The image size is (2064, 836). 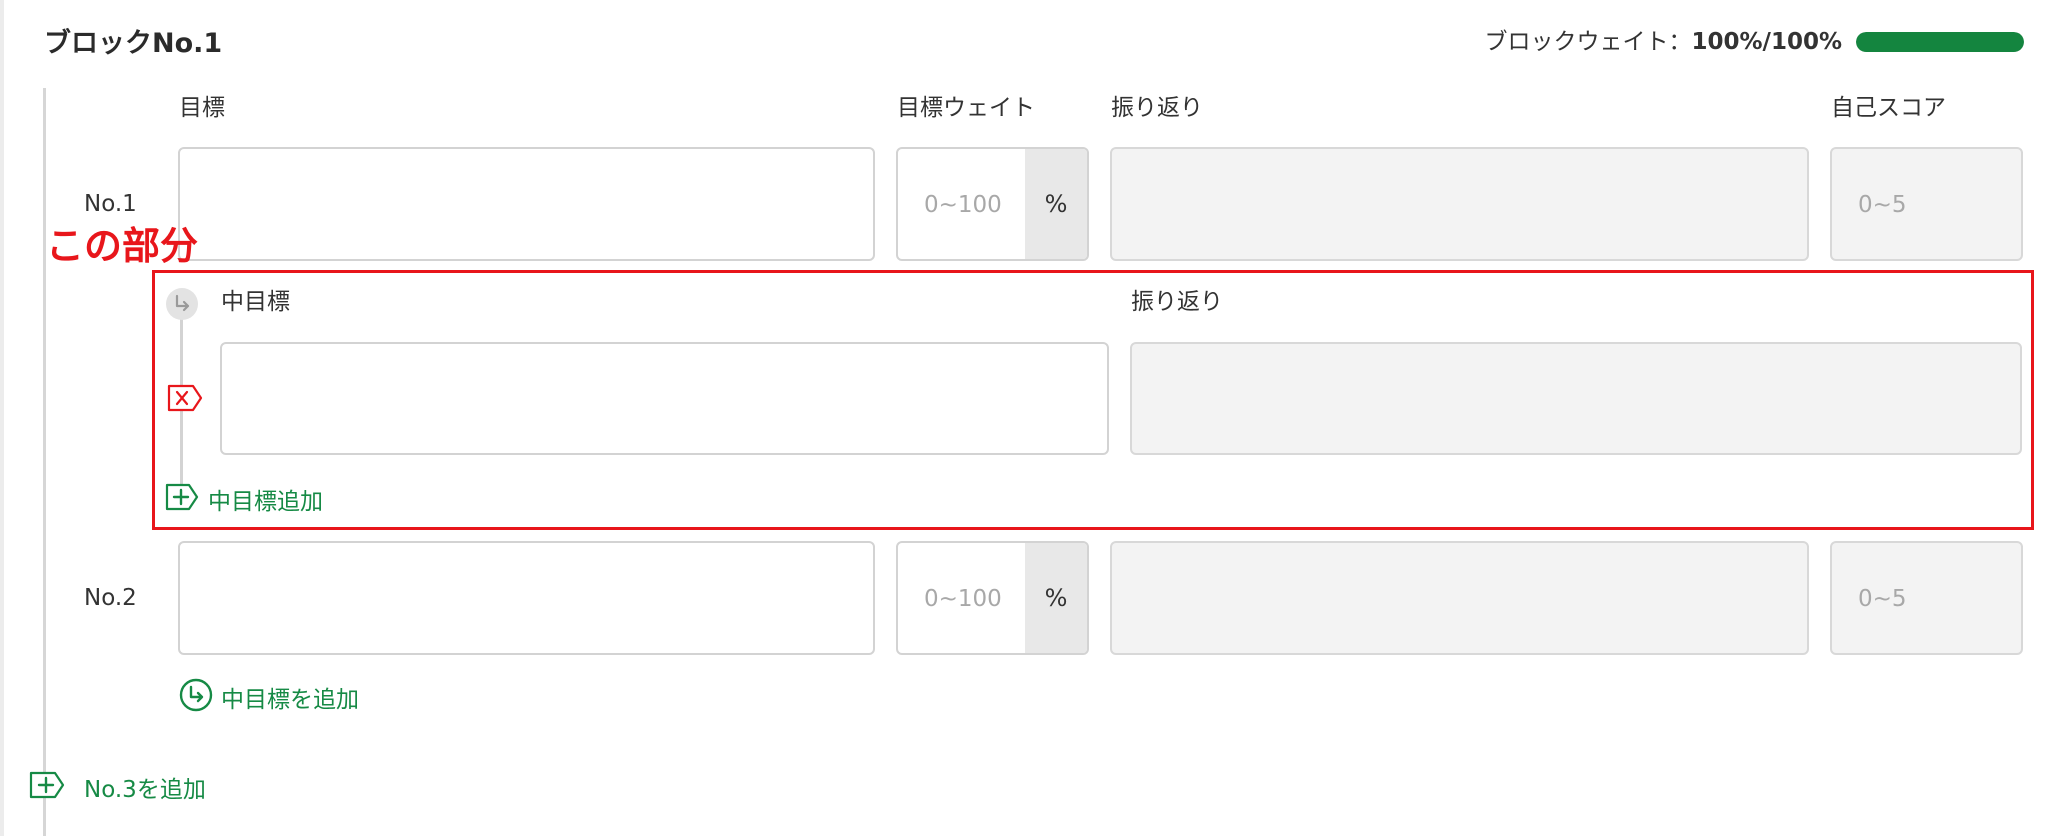 I want to click on column-header-reflection: 振り返り, so click(x=1157, y=108).